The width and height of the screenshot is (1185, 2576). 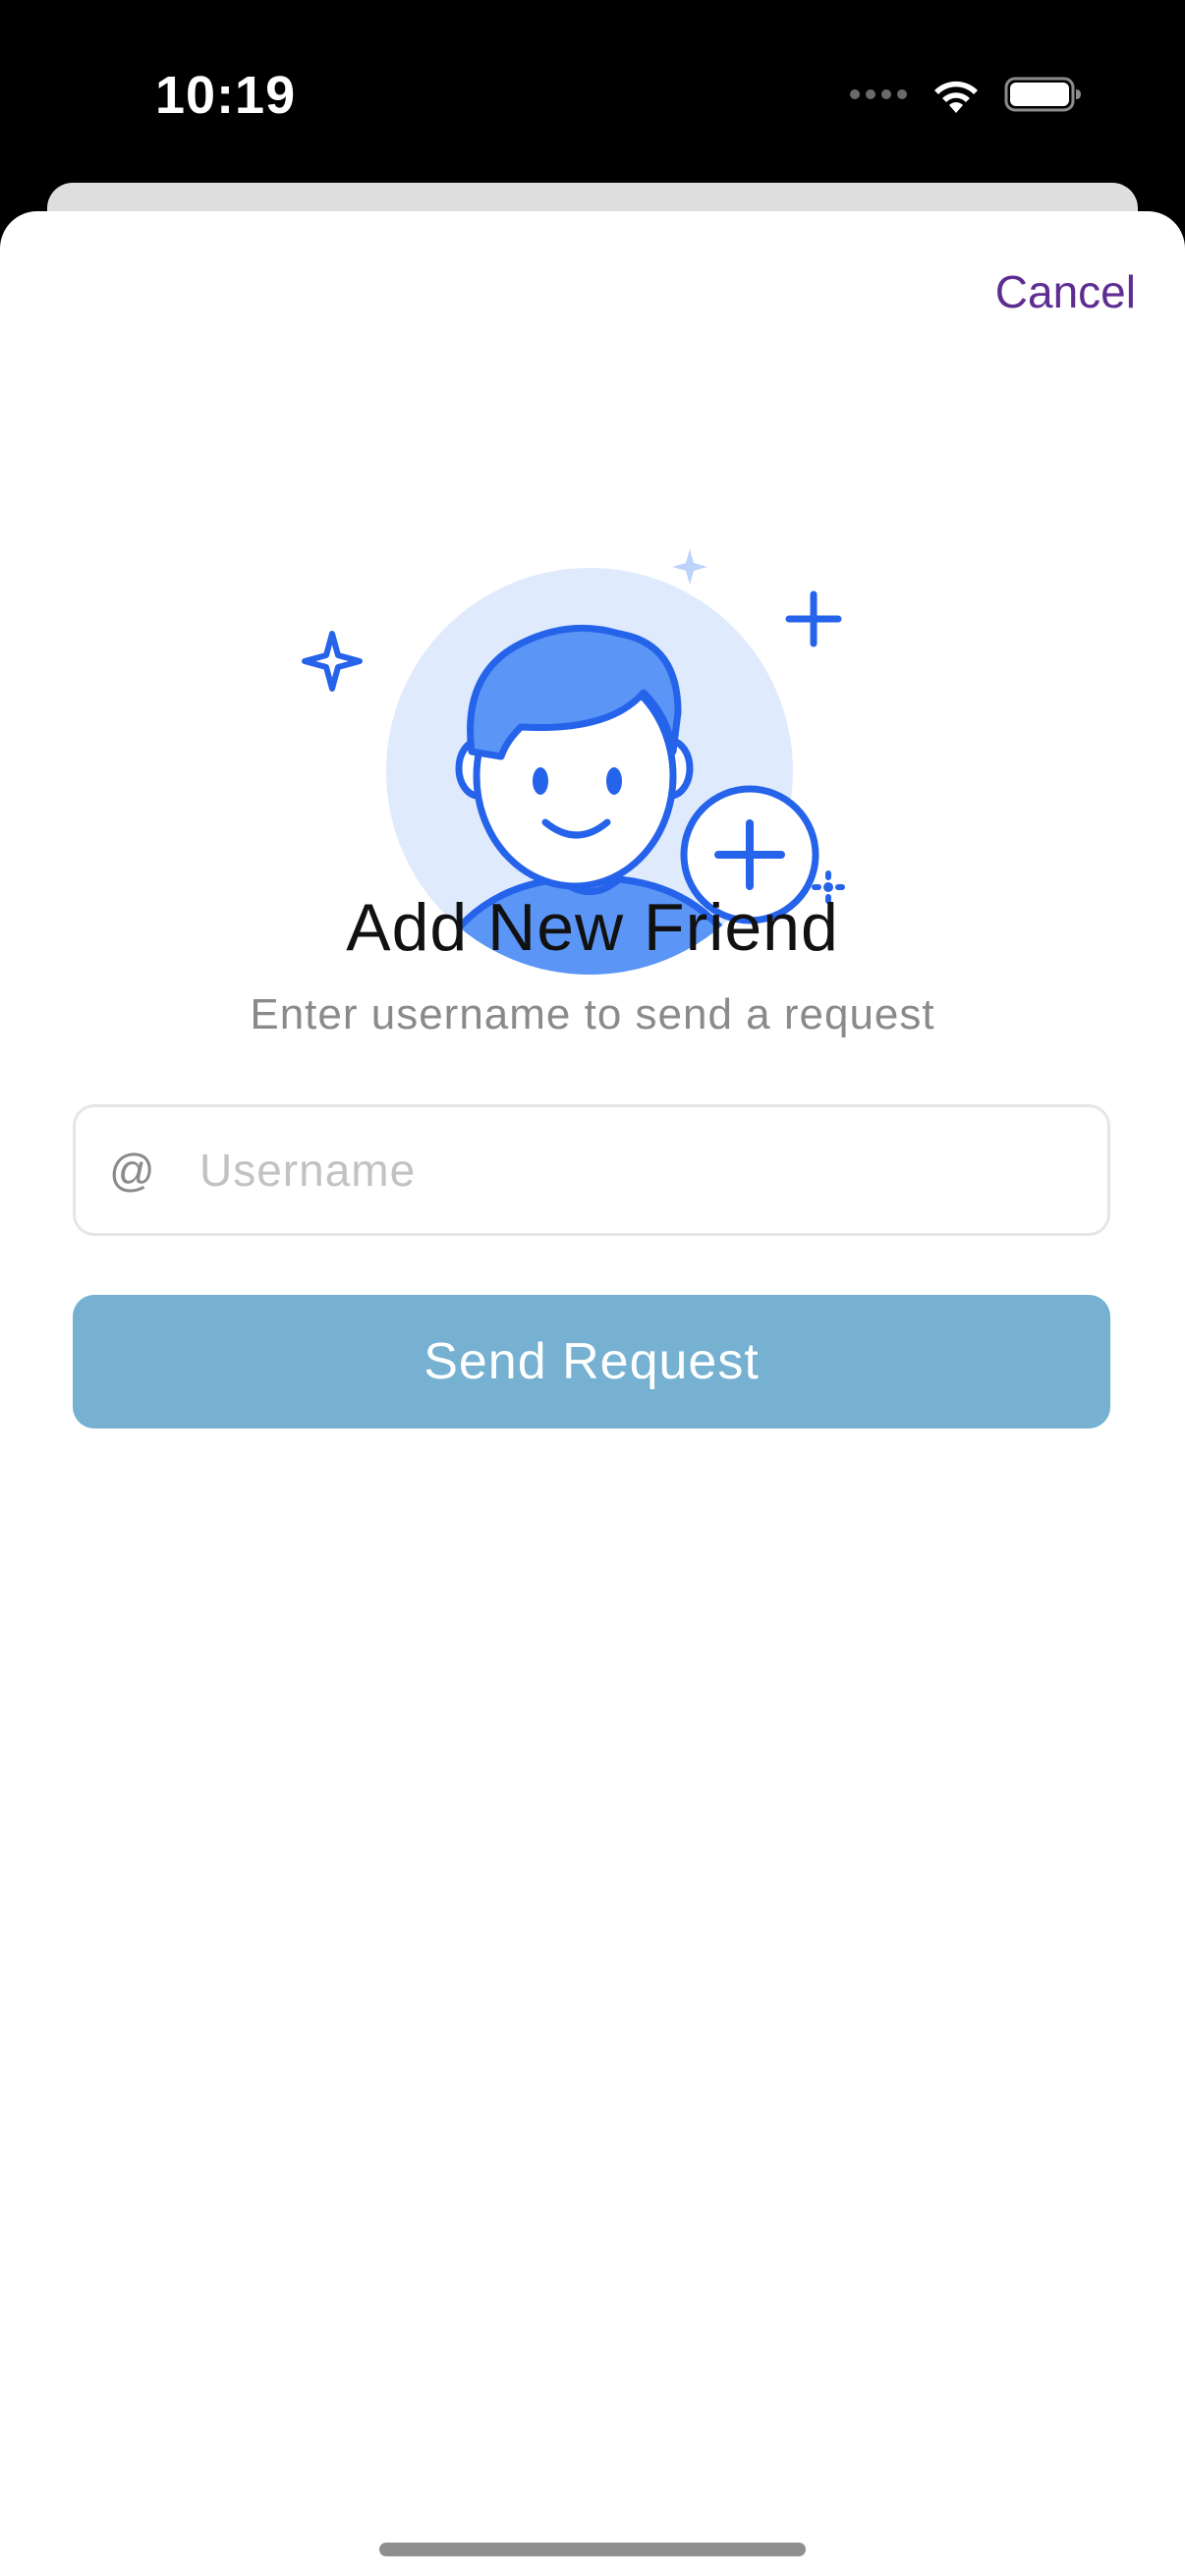 I want to click on username-field: @, so click(x=592, y=1170).